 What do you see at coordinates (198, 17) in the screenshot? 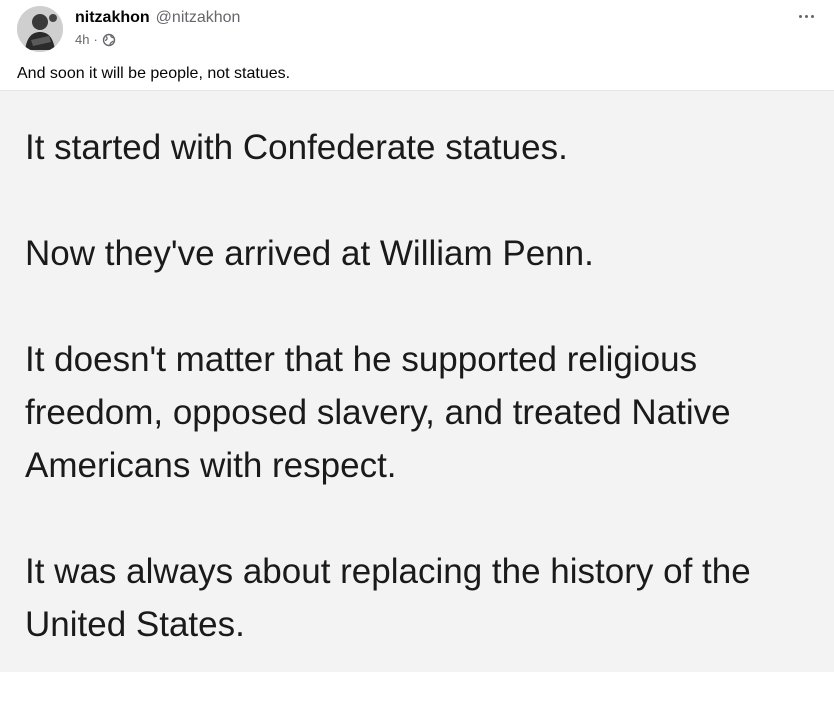
I see `user-handle: @nitzakhon` at bounding box center [198, 17].